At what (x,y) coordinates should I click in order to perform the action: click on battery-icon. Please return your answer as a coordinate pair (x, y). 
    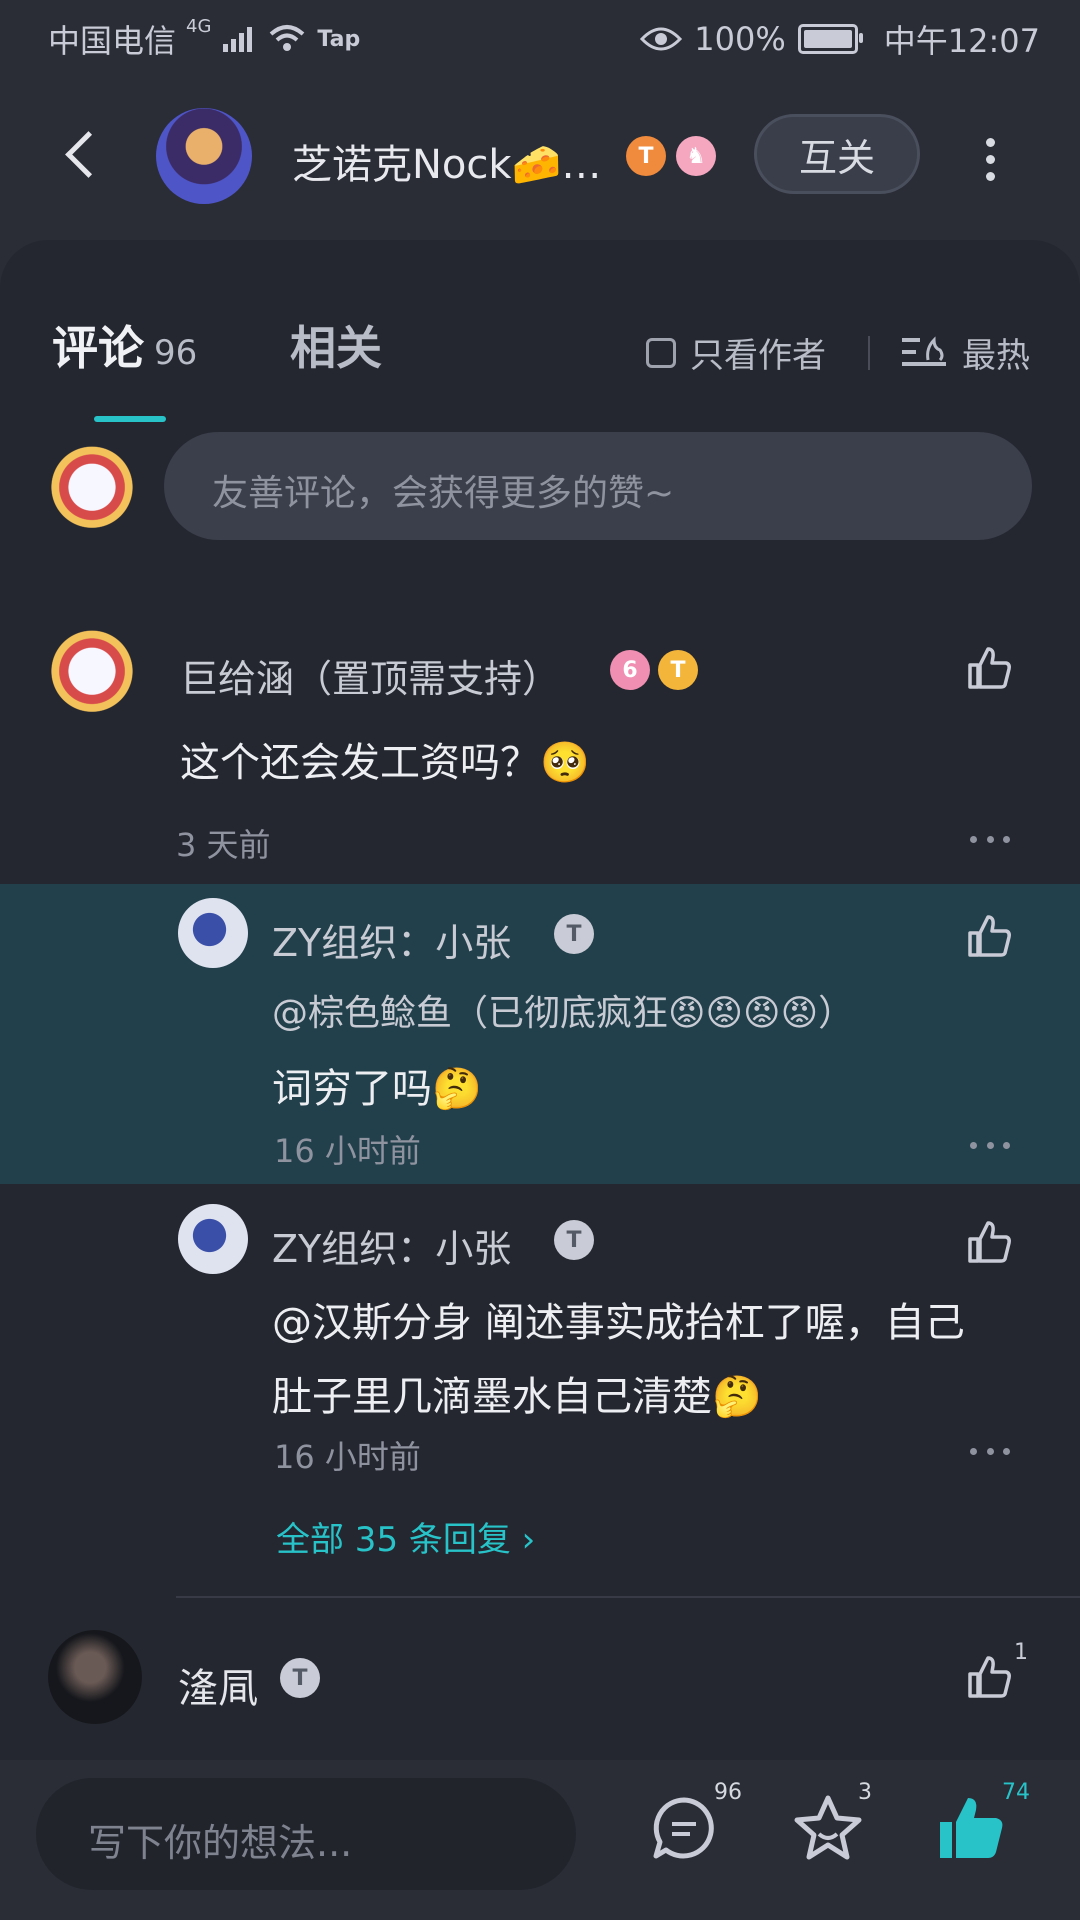
    Looking at the image, I should click on (830, 39).